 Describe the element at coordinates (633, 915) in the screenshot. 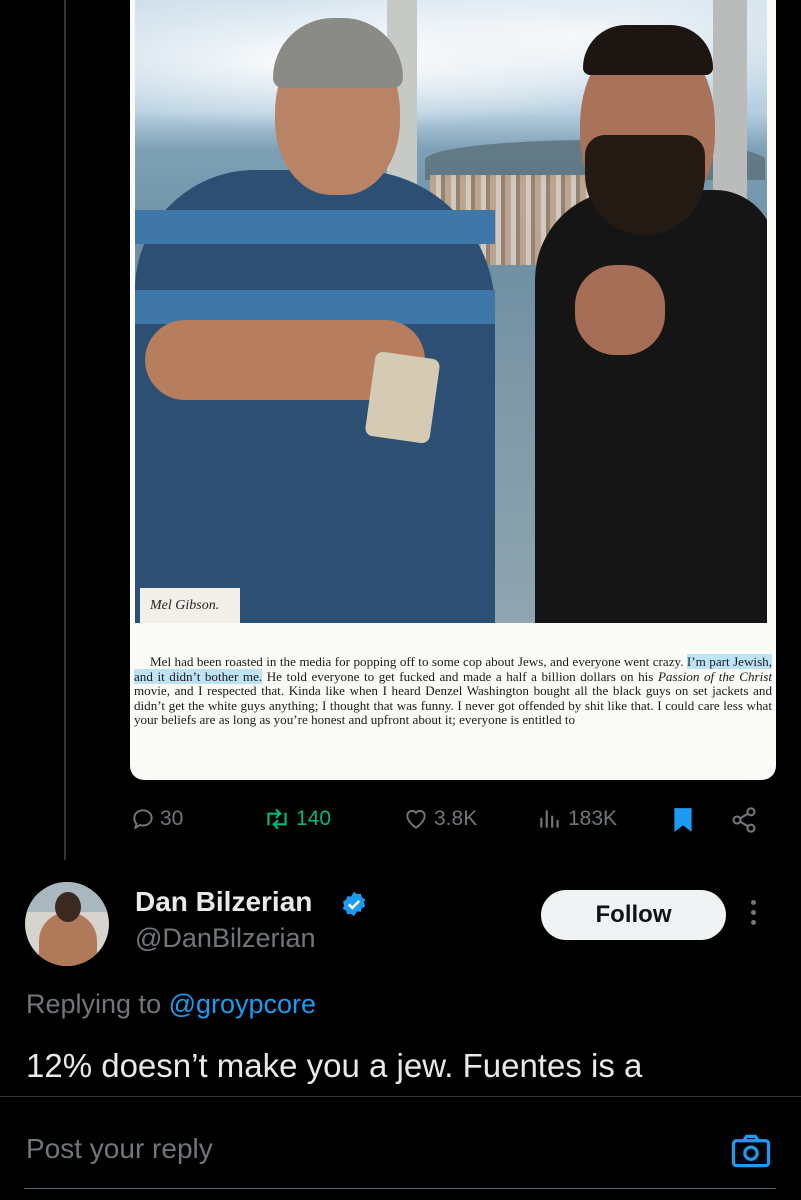

I see `follow-button: Follow` at that location.